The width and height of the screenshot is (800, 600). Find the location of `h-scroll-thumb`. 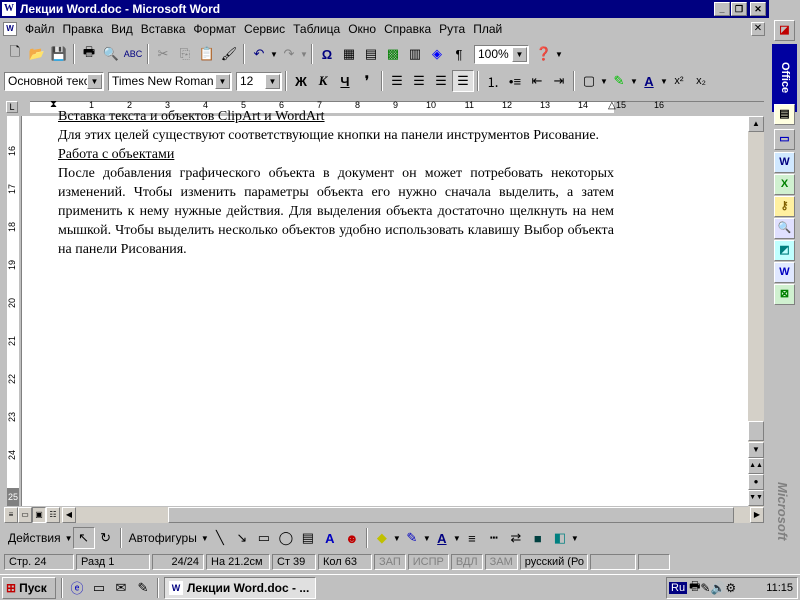

h-scroll-thumb is located at coordinates (451, 515).